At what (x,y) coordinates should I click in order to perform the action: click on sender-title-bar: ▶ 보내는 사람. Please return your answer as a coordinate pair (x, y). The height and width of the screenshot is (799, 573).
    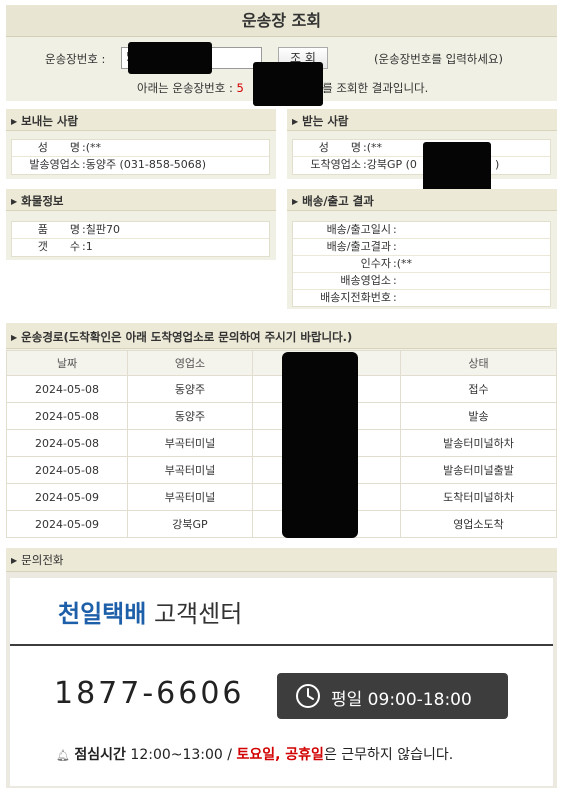
    Looking at the image, I should click on (141, 120).